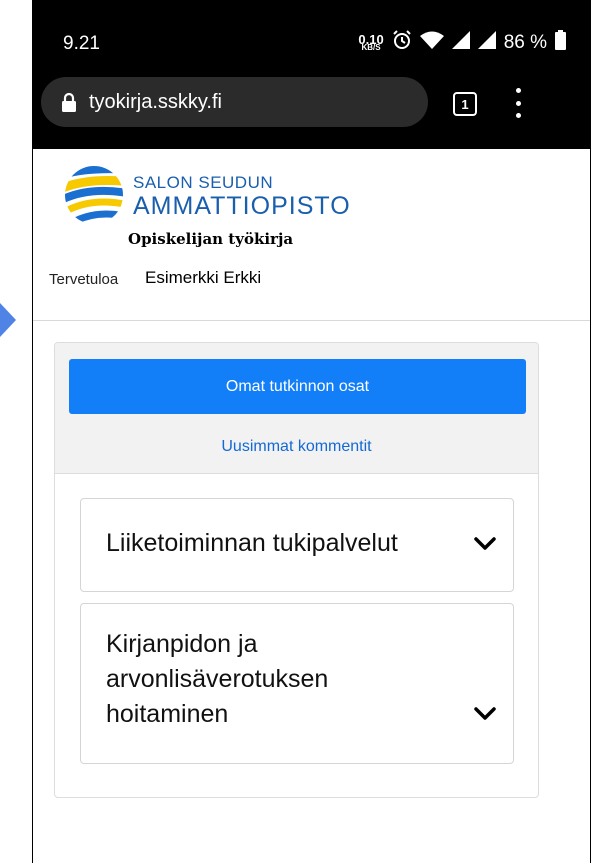 The height and width of the screenshot is (863, 591). Describe the element at coordinates (211, 239) in the screenshot. I see `page-title: Opiskelijan työkirja` at that location.